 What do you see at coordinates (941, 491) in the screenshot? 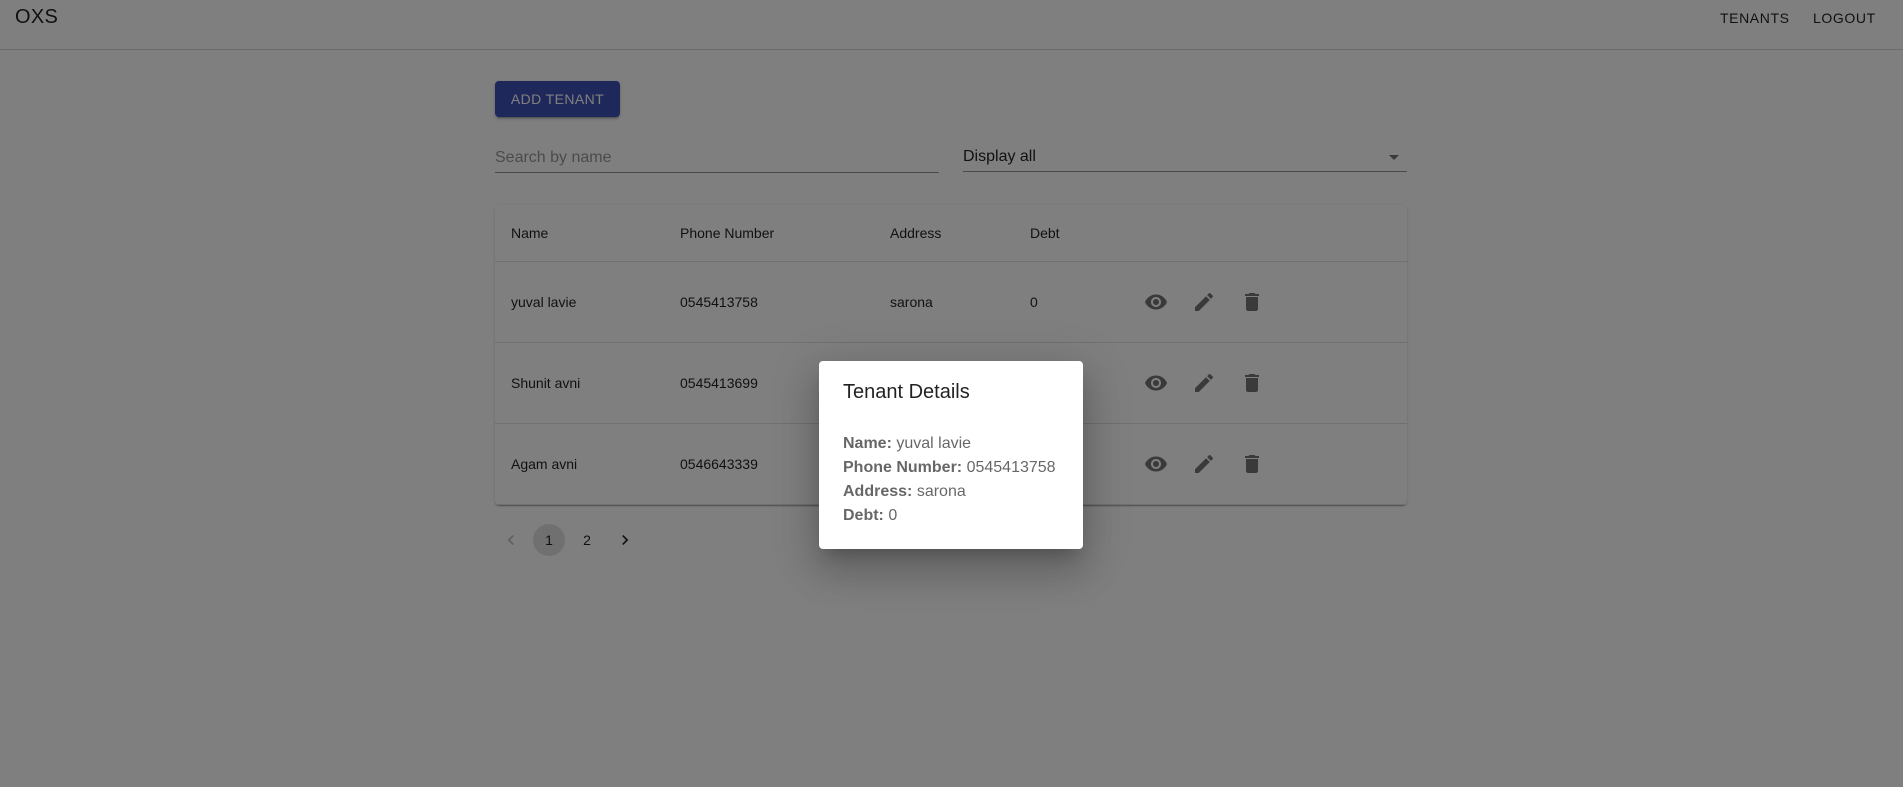
I see `detail-address-value: sarona` at bounding box center [941, 491].